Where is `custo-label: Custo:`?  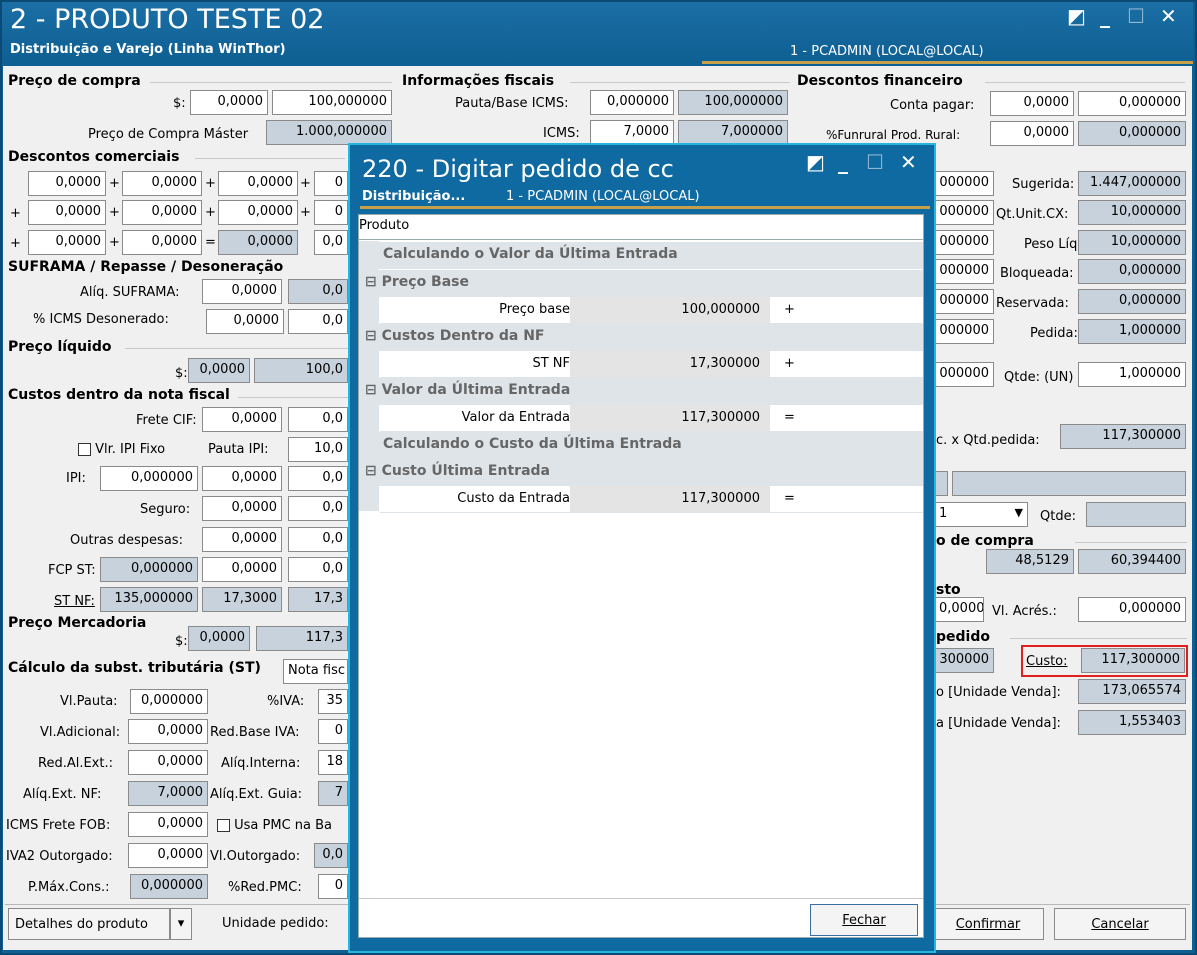
custo-label: Custo: is located at coordinates (1047, 661).